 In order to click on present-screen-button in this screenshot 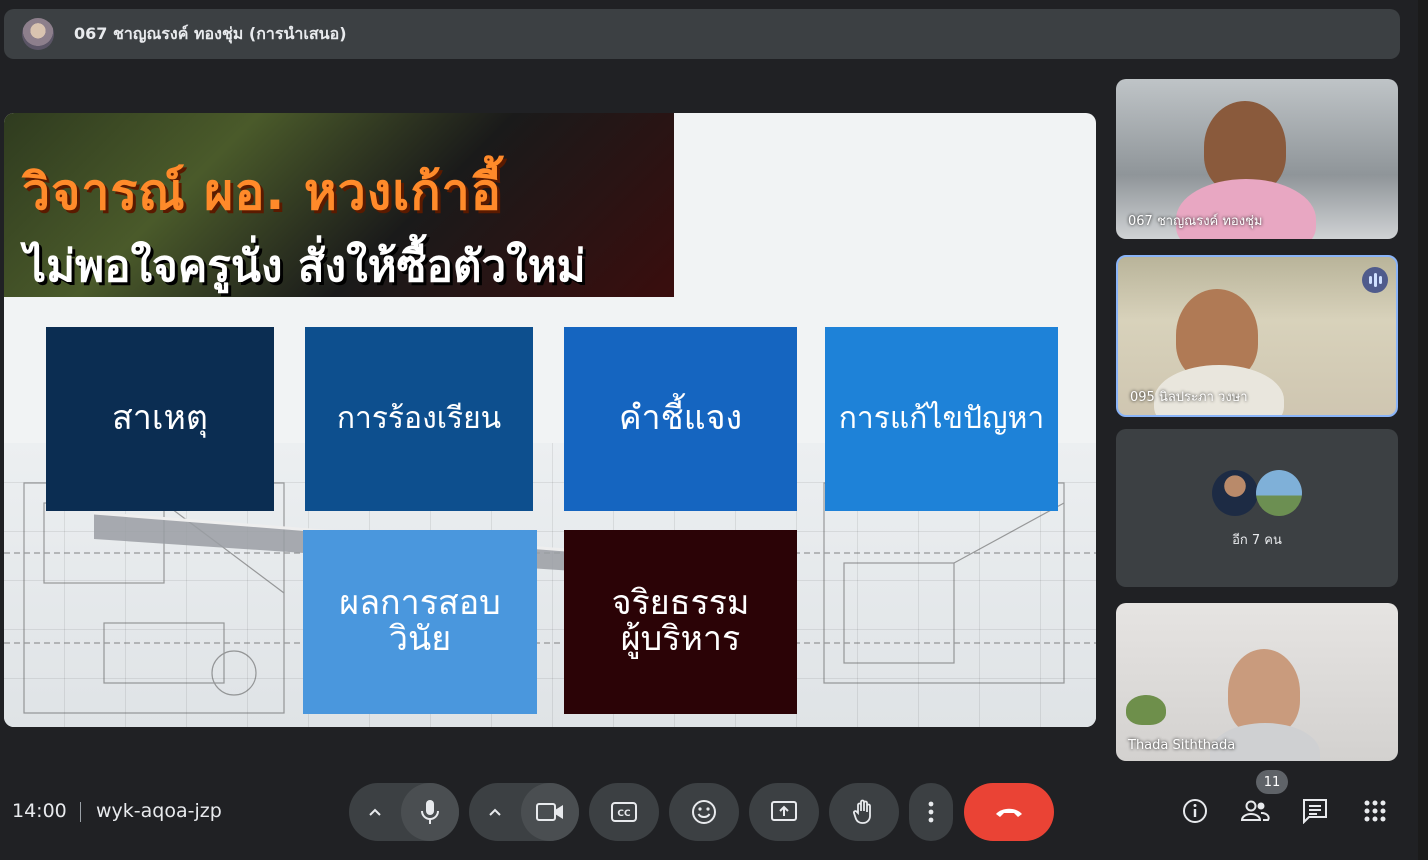, I will do `click(784, 812)`.